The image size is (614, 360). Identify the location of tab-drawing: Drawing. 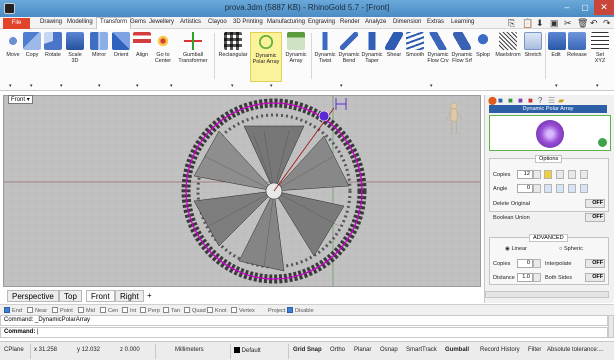
(51, 22).